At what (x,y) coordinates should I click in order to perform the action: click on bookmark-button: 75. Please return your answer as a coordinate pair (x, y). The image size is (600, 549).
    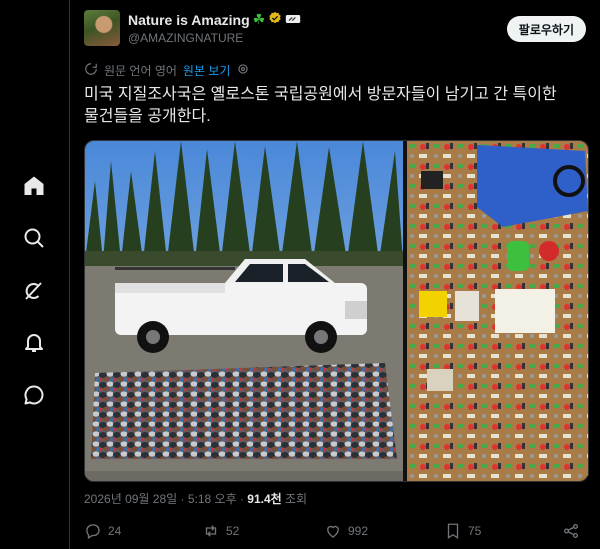
    Looking at the image, I should click on (462, 531).